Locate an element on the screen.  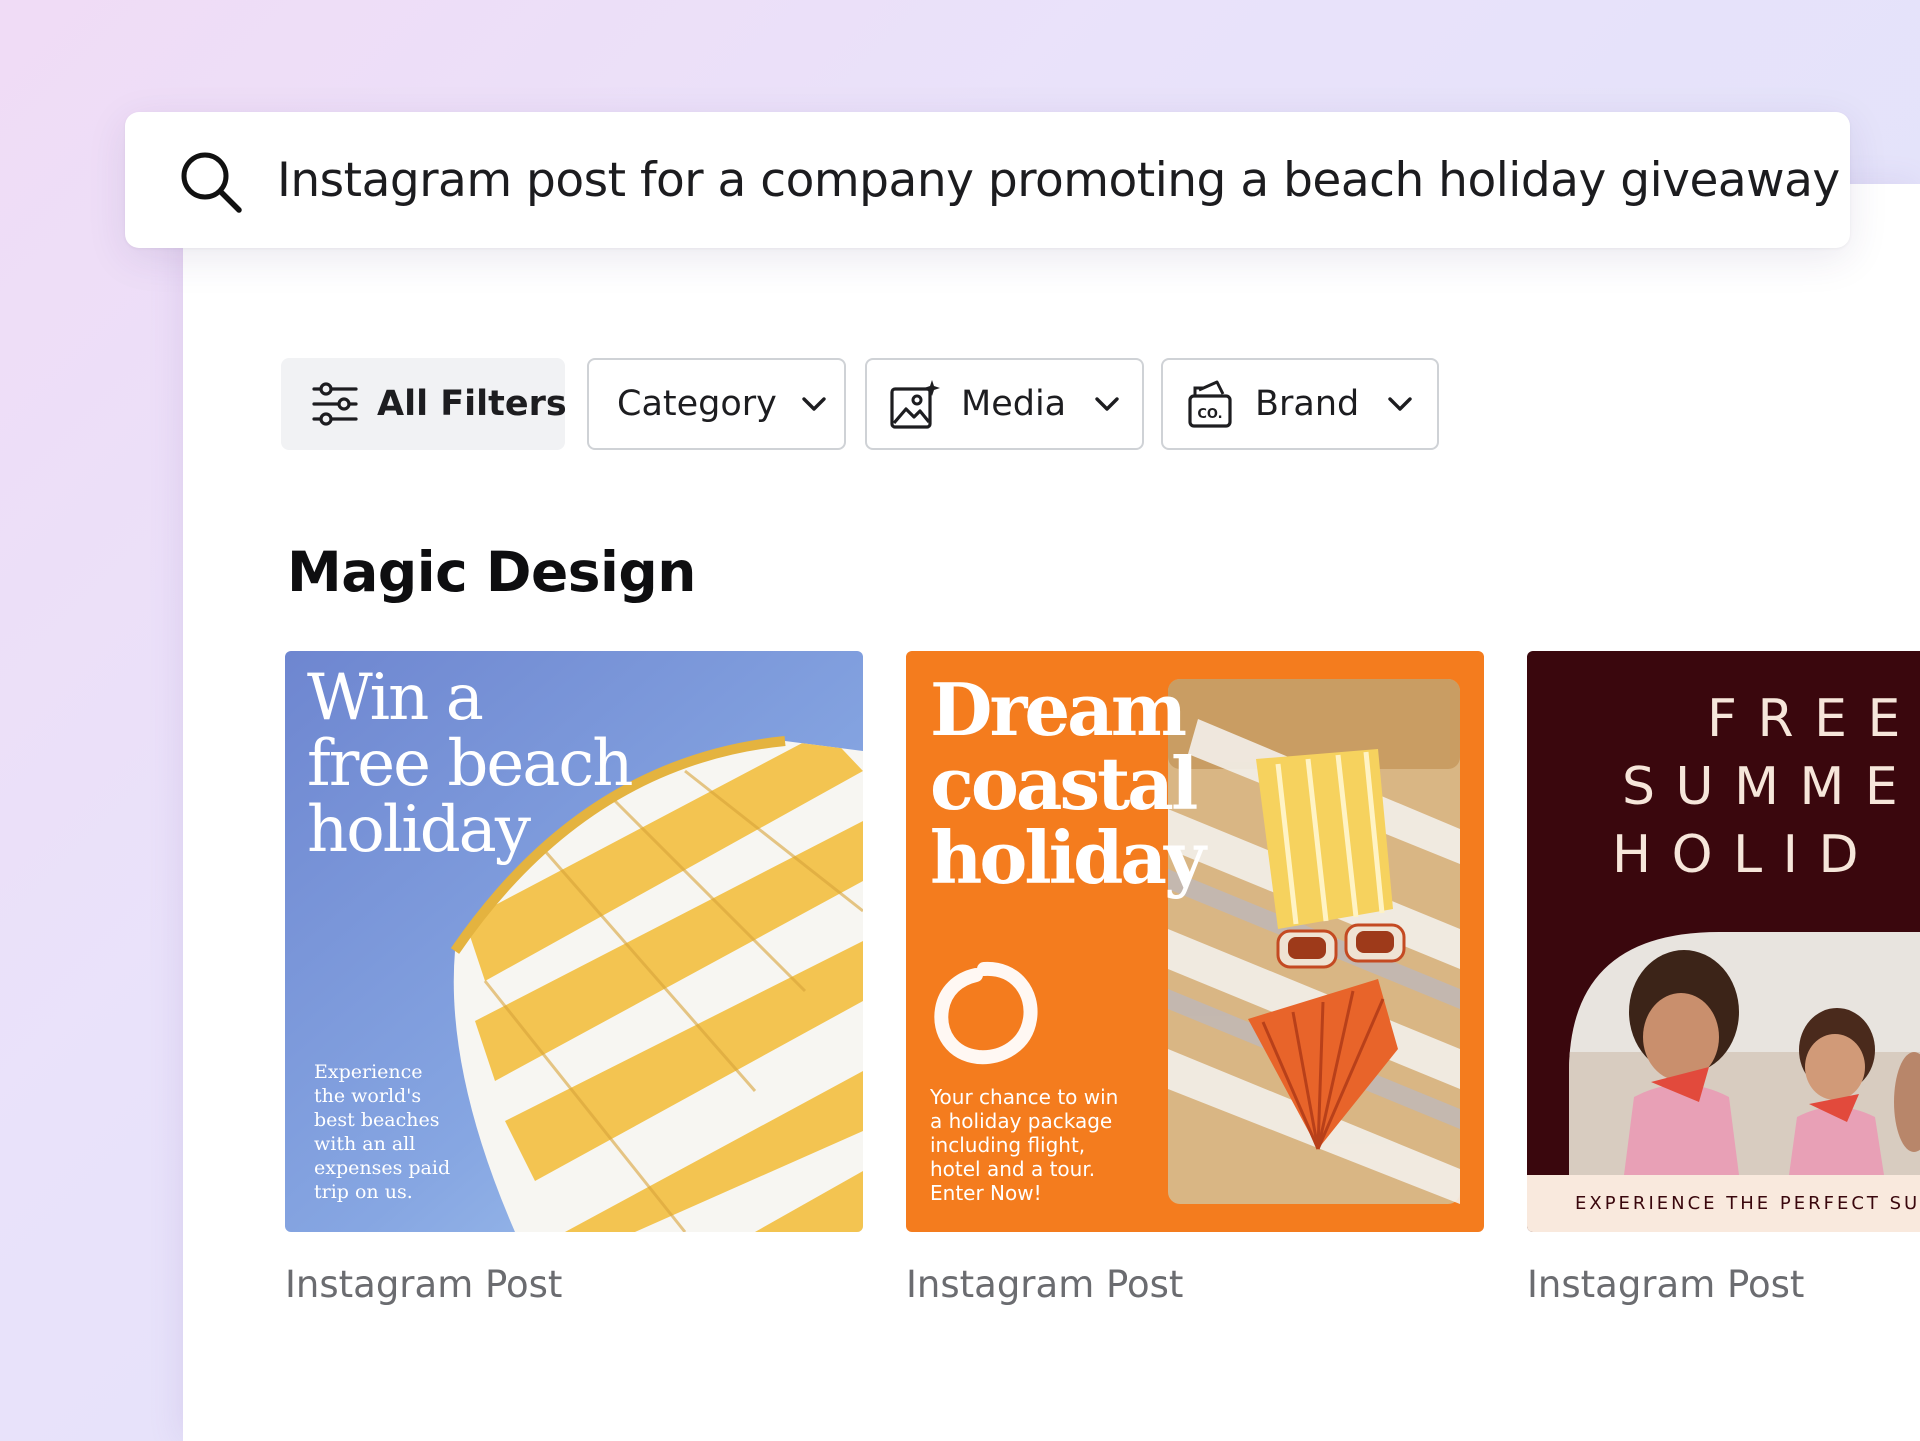
card-headline: Win a free beach holiday is located at coordinates (470, 764).